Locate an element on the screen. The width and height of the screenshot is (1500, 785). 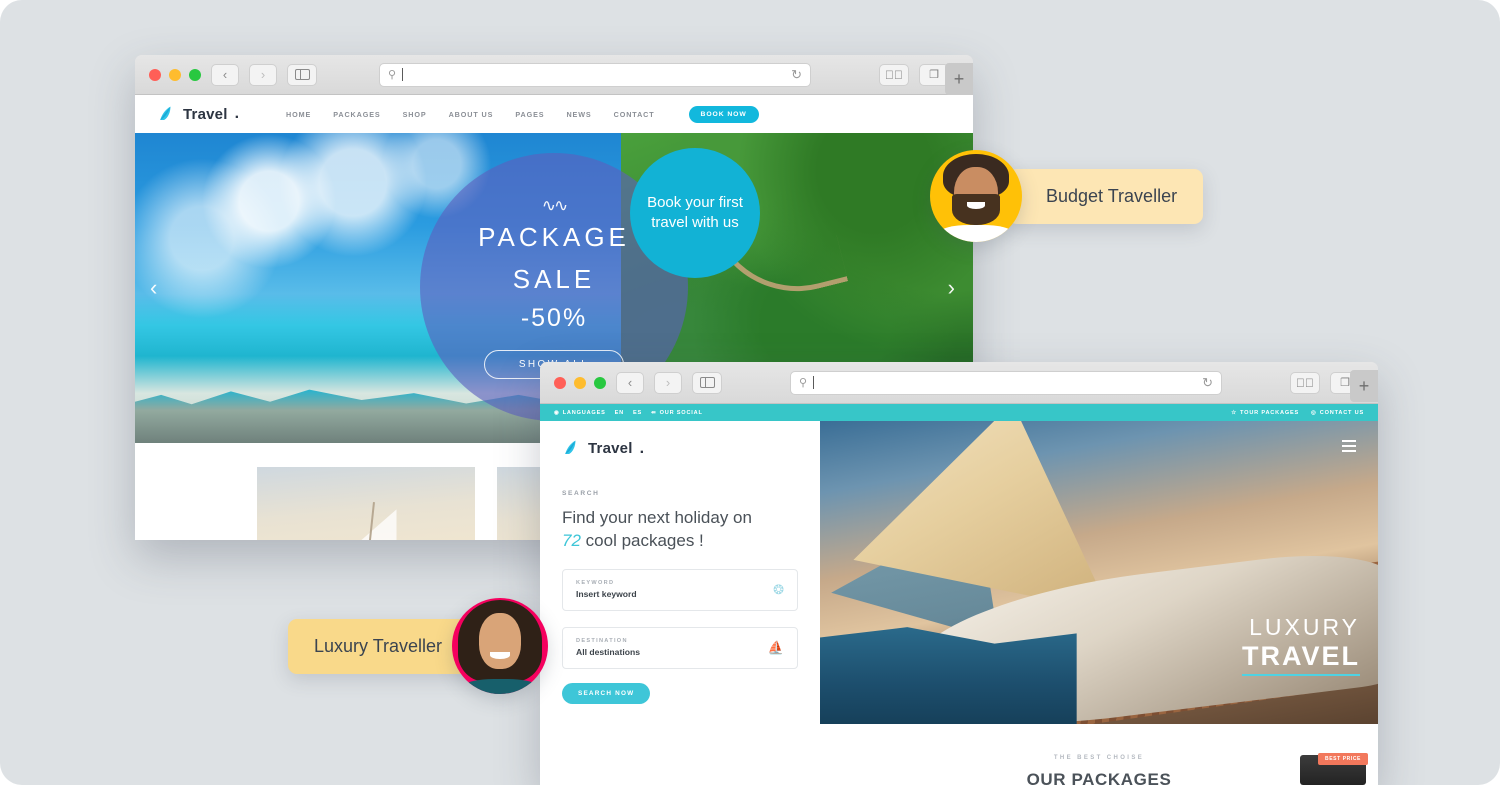
tab-overview-icon: ❐ is located at coordinates (1345, 383).